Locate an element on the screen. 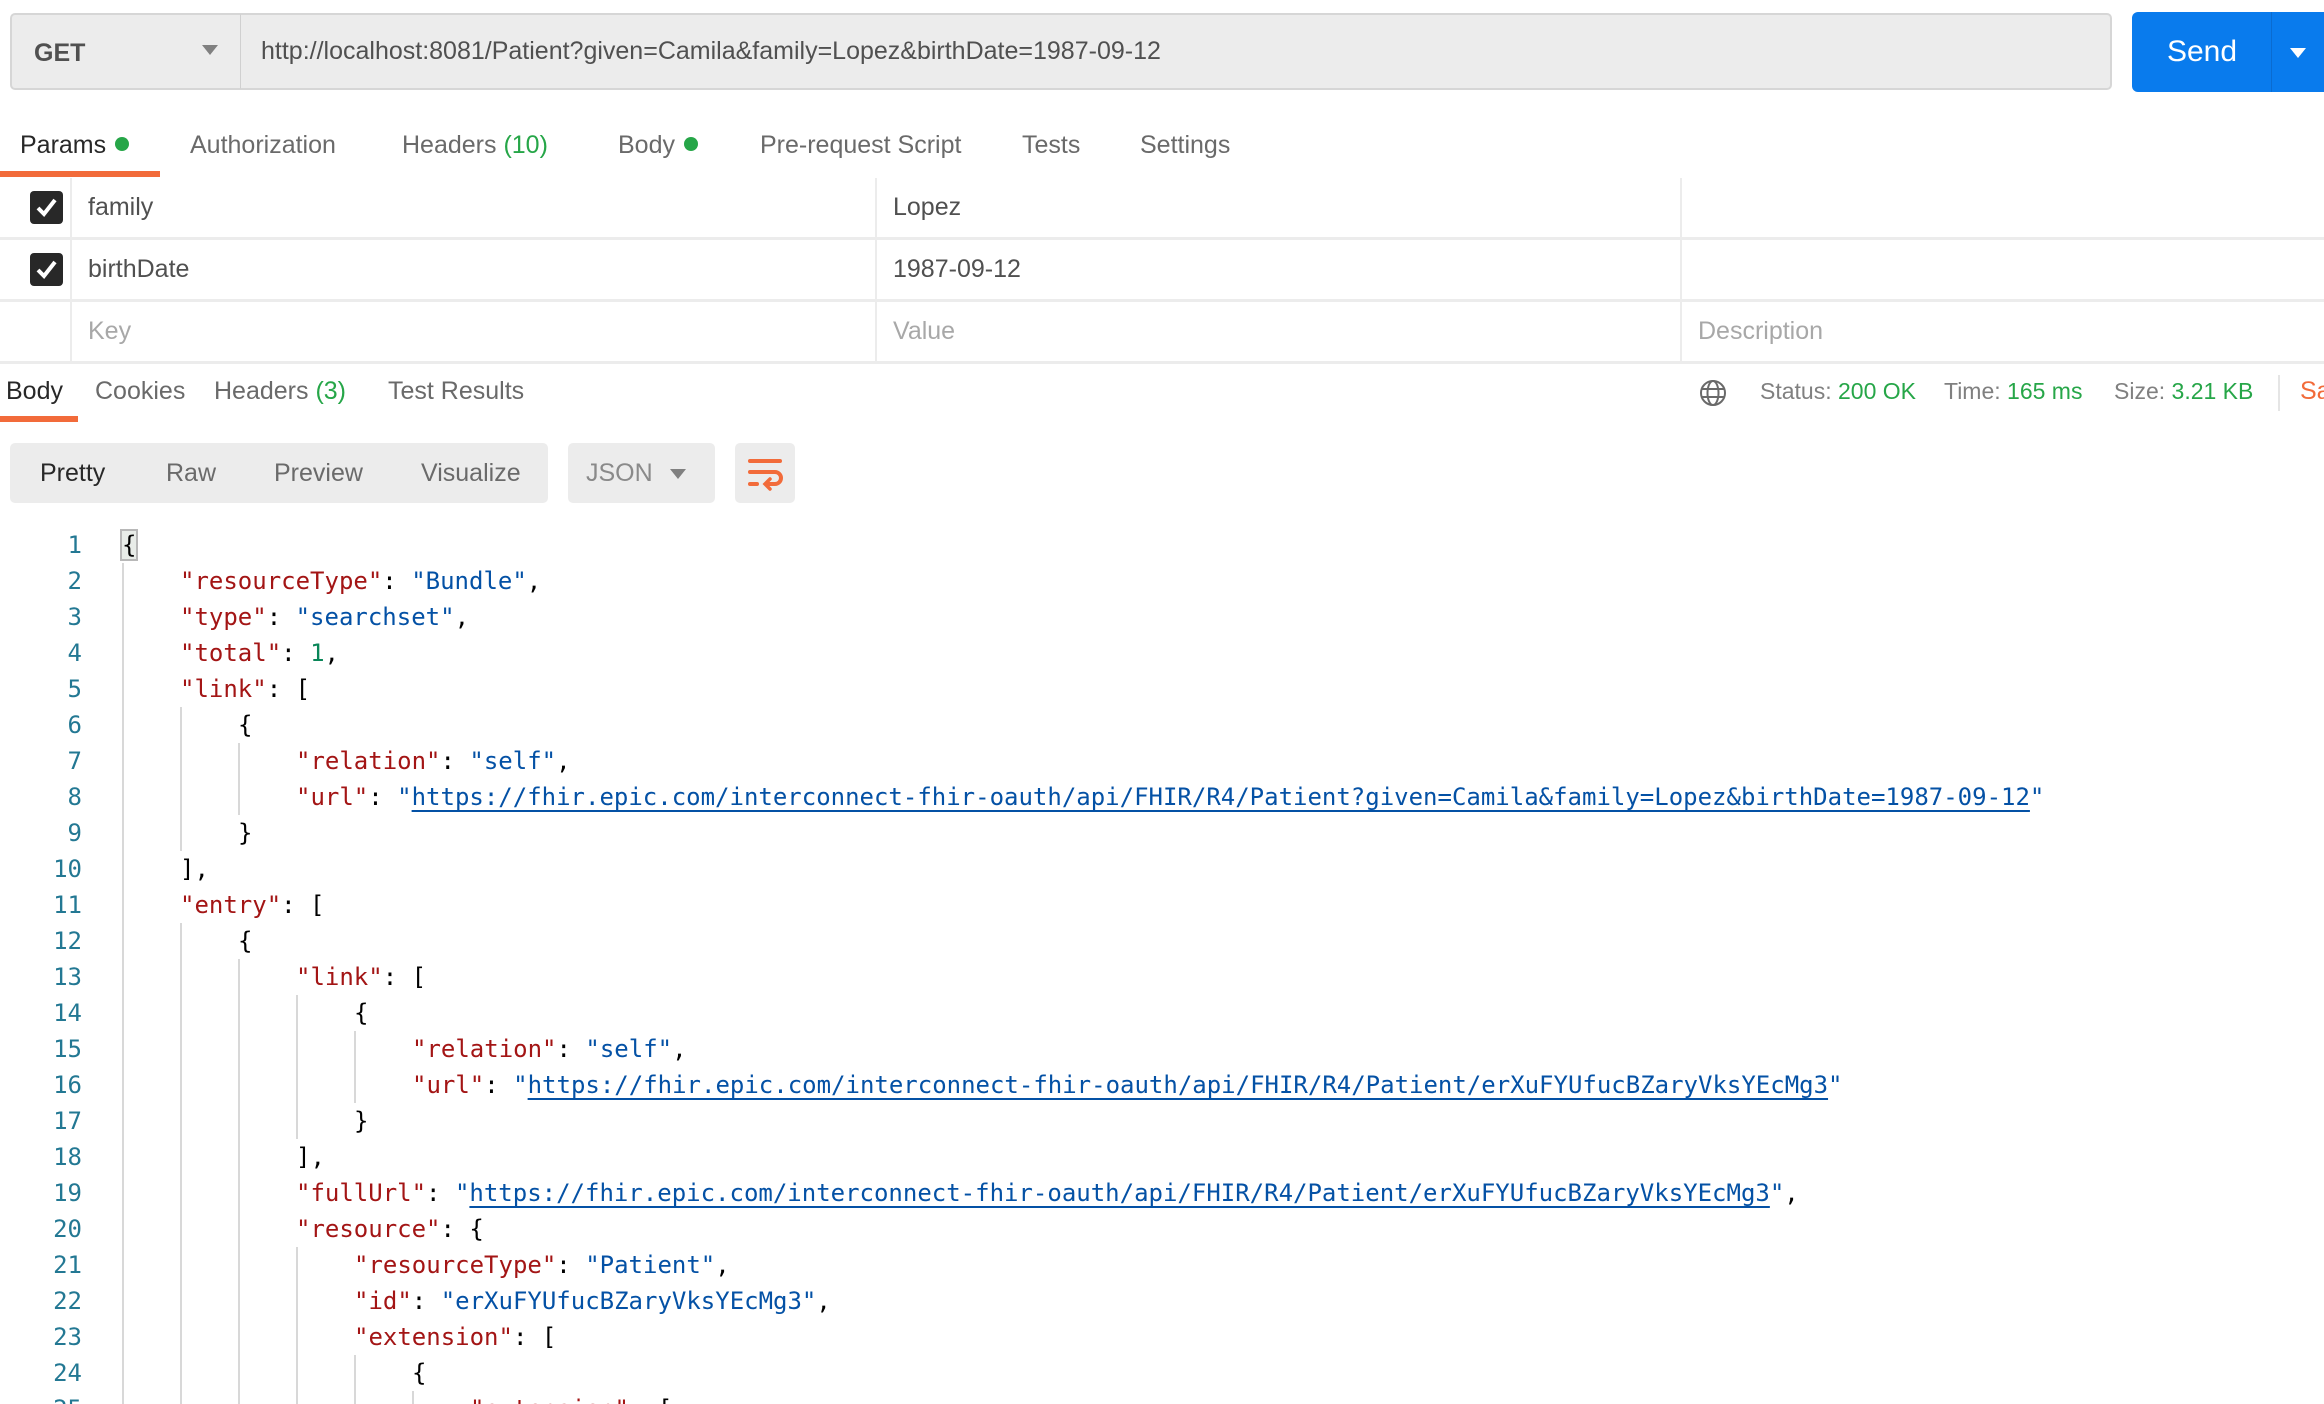 The height and width of the screenshot is (1404, 2324). param-value: Lopez is located at coordinates (1277, 207).